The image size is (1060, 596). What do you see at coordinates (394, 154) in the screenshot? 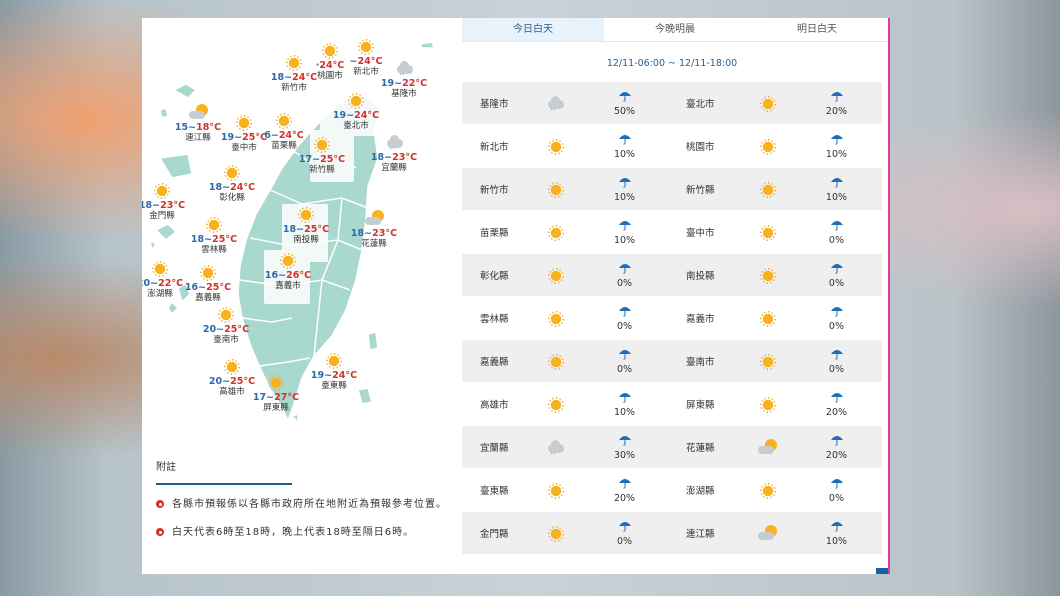
I see `map-city-yilan: '' 18~23°C 宜蘭縣` at bounding box center [394, 154].